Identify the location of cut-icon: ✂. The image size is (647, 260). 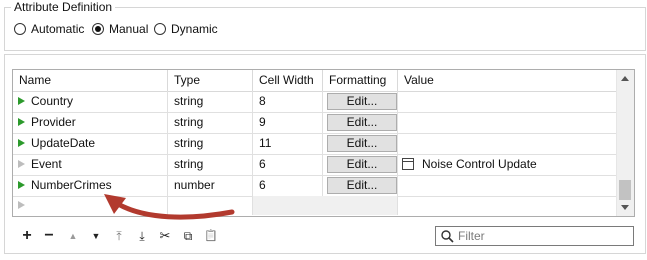
(165, 236).